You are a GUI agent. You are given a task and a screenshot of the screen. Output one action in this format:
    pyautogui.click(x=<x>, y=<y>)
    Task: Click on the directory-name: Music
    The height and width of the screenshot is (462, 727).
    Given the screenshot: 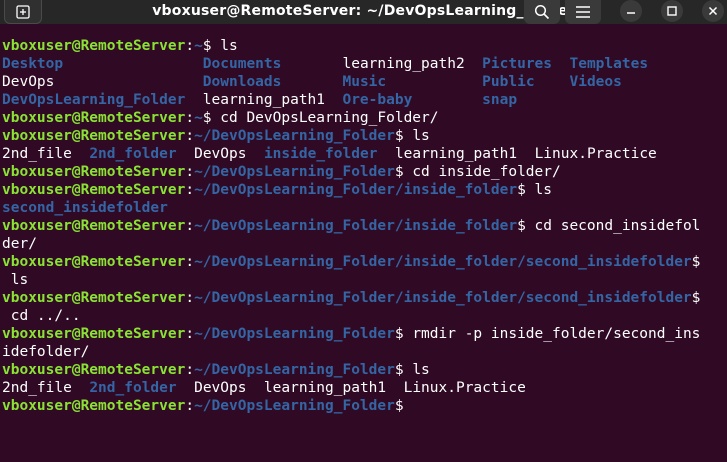 What is the action you would take?
    pyautogui.click(x=364, y=82)
    